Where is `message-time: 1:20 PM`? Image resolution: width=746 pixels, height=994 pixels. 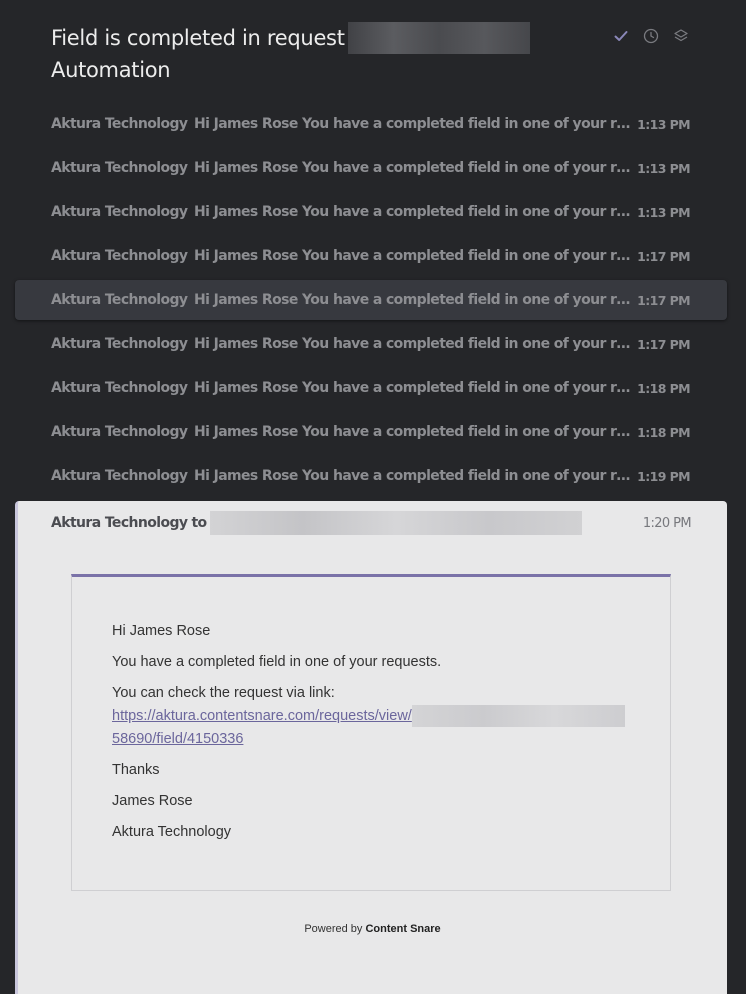
message-time: 1:20 PM is located at coordinates (667, 523).